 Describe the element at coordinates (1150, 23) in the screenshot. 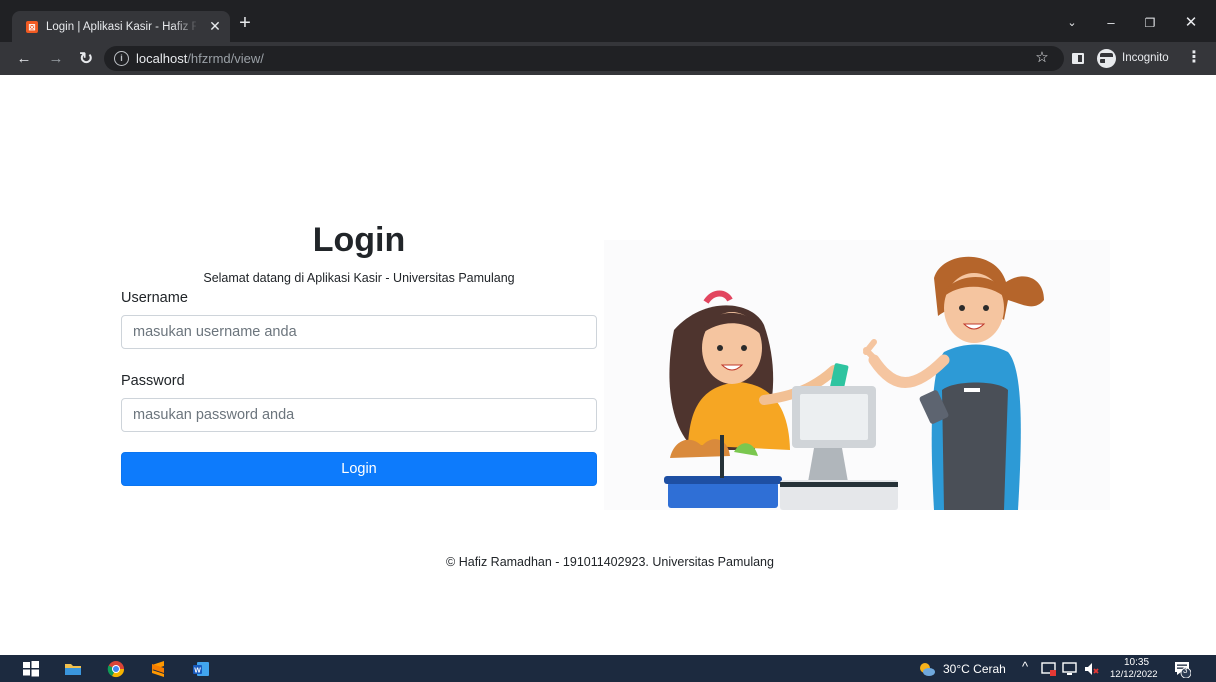

I see `restore-icon: ❐` at that location.